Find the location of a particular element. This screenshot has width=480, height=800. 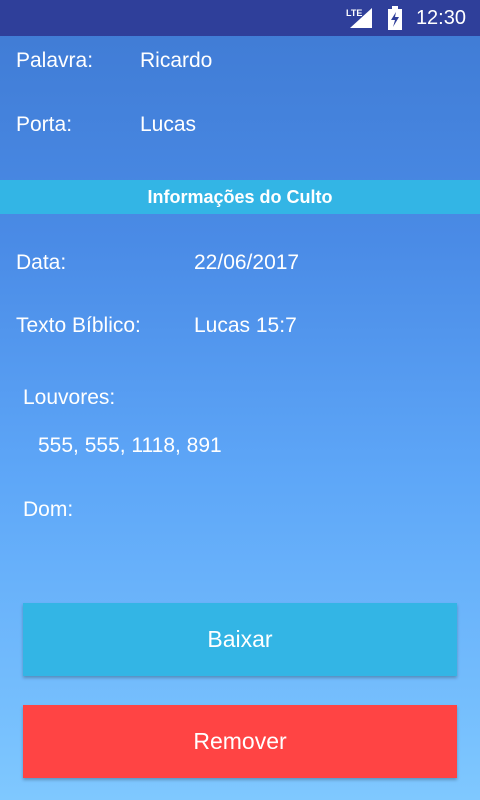

louvores-value: 555, 555, 1118, 891 is located at coordinates (130, 445).